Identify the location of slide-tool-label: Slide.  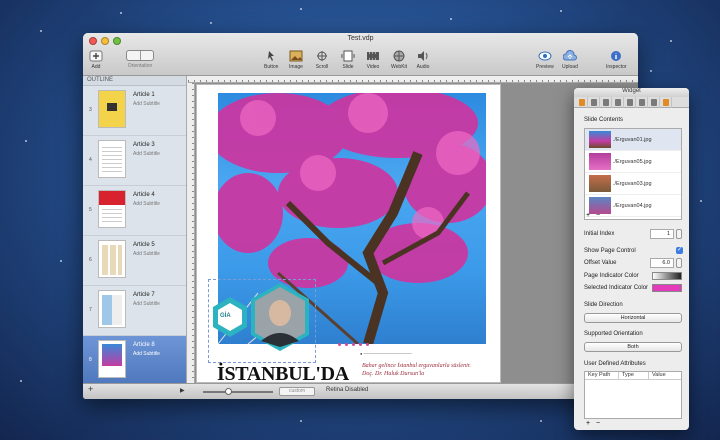
(348, 67).